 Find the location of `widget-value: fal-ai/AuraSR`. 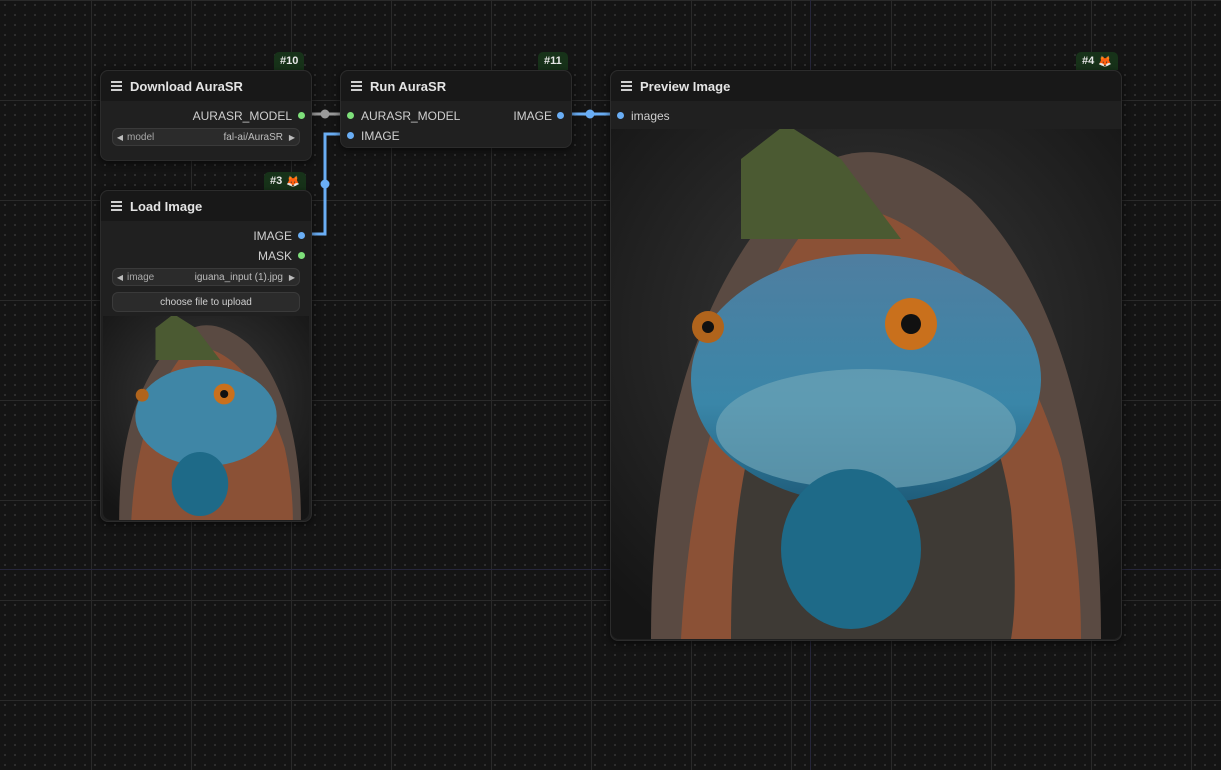

widget-value: fal-ai/AuraSR is located at coordinates (253, 137).